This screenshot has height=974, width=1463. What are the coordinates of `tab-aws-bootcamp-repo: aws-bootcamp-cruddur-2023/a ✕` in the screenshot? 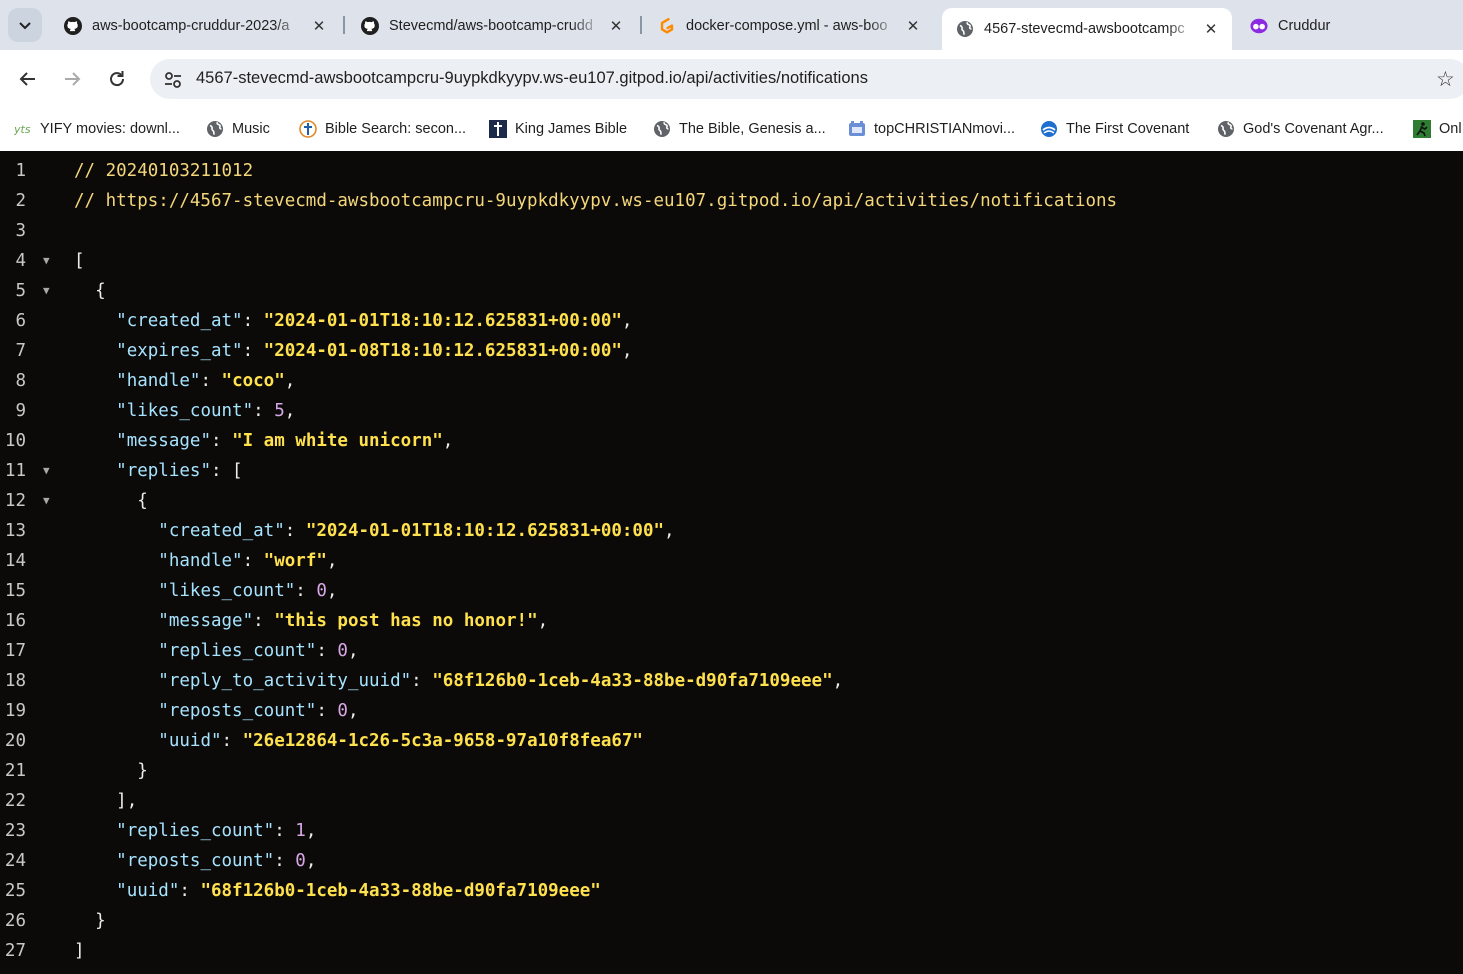 It's located at (195, 26).